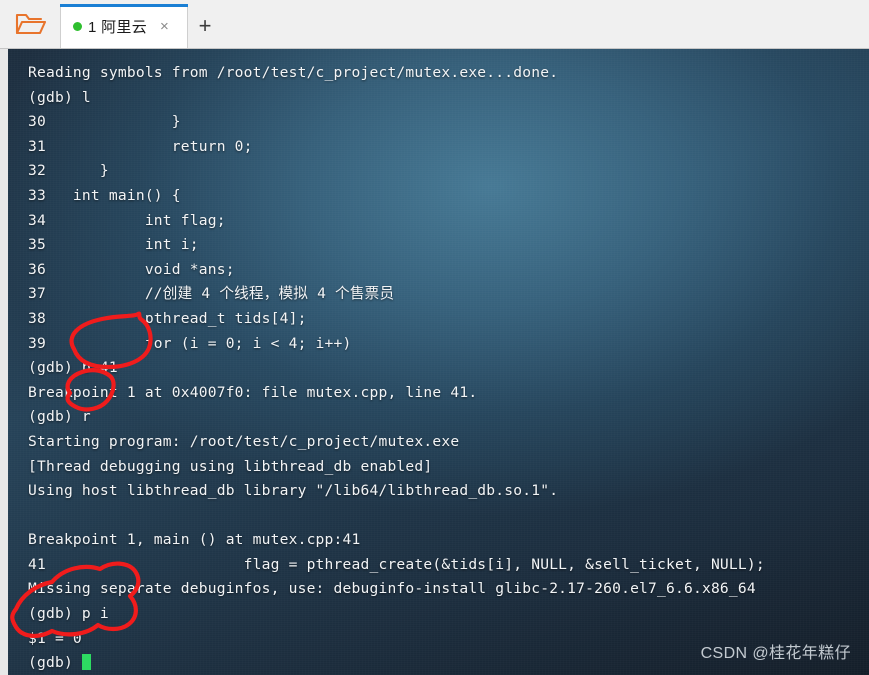  What do you see at coordinates (86, 662) in the screenshot?
I see `block-cursor-icon` at bounding box center [86, 662].